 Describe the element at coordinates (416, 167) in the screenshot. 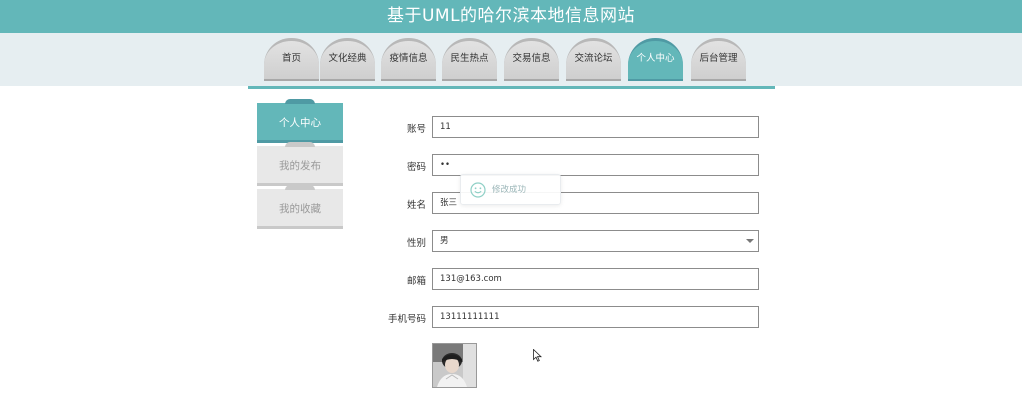

I see `password-label: 密码` at that location.